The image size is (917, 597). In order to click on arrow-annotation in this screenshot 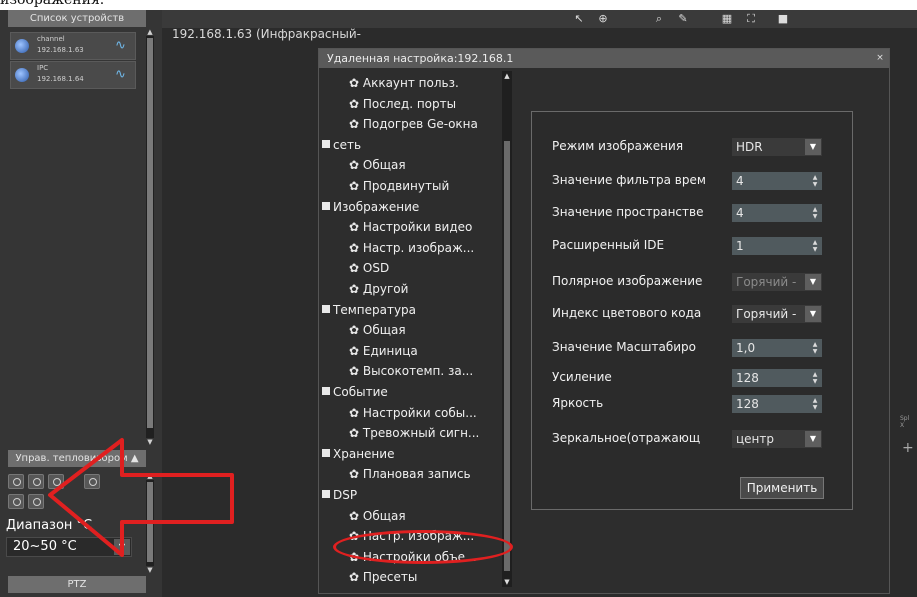, I will do `click(141, 497)`.